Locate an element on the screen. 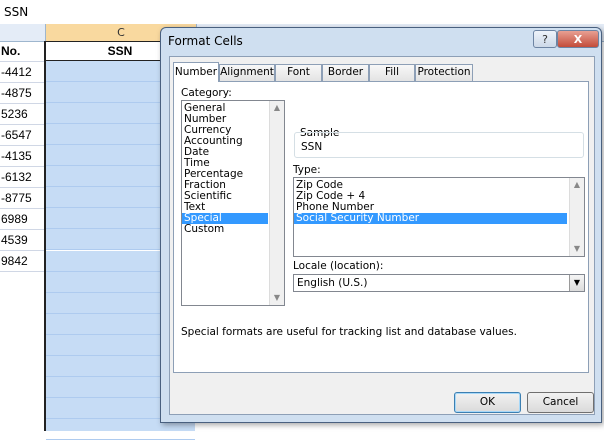  locale-value: English (U.S.) is located at coordinates (332, 283).